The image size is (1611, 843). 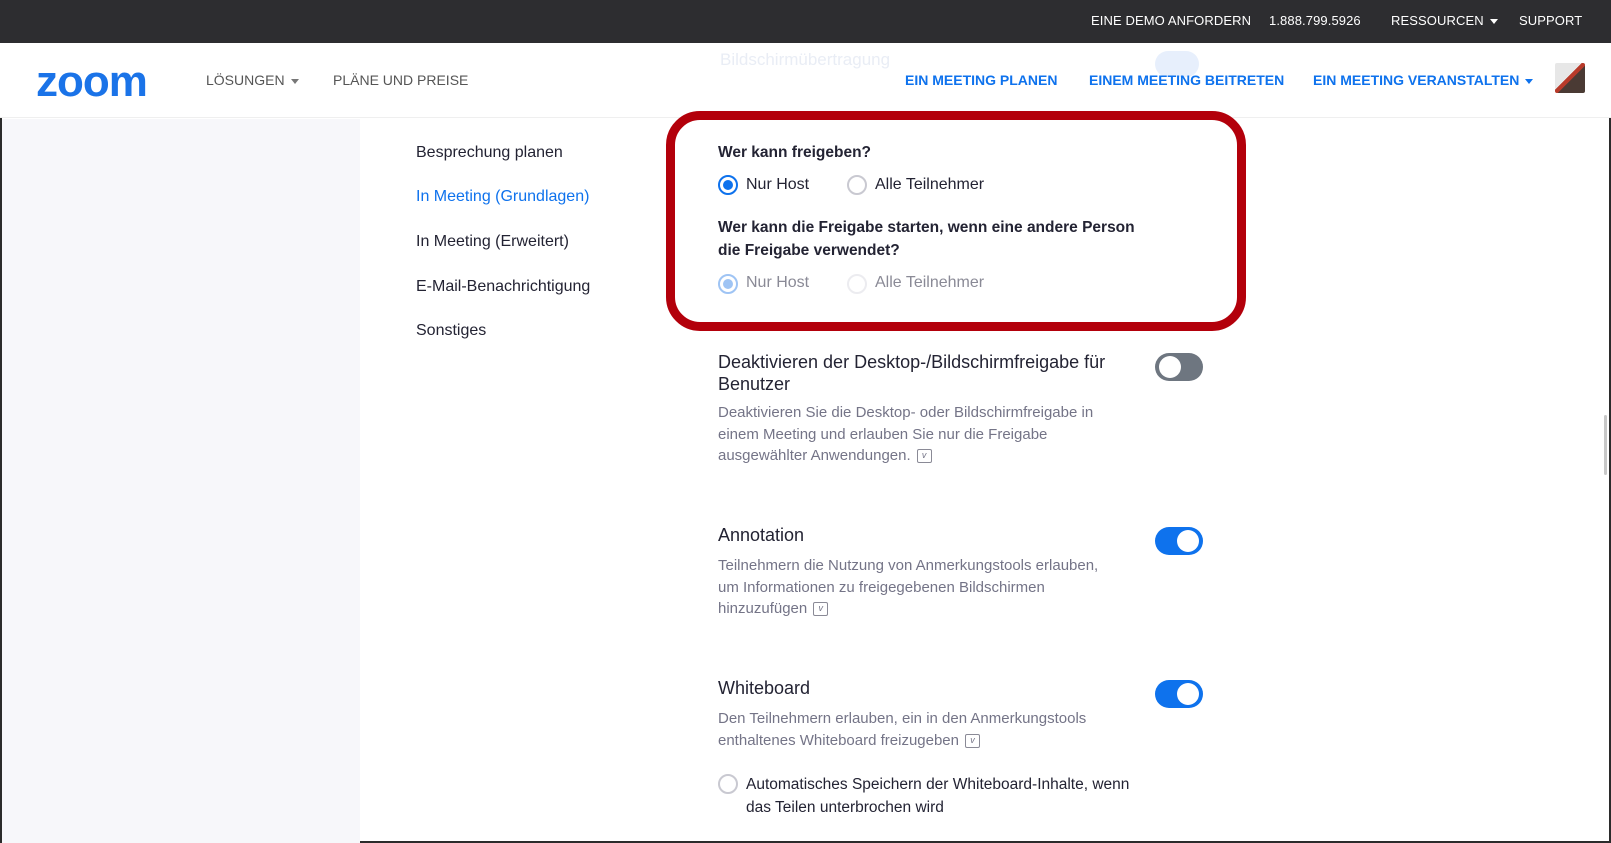 I want to click on phone-number-link: 1.888.799.5926, so click(x=1315, y=20).